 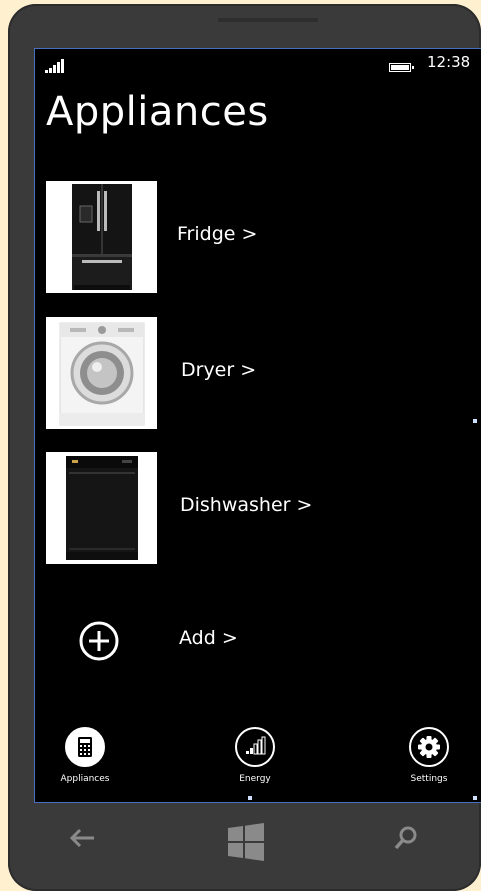 I want to click on add-label: Add >, so click(x=208, y=638).